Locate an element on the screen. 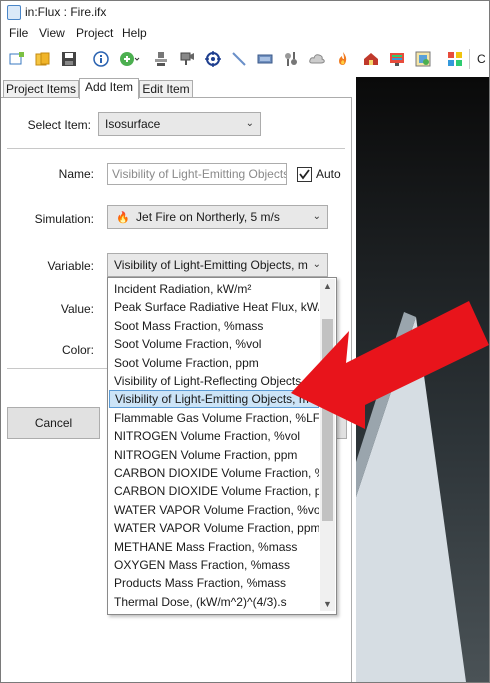 The image size is (490, 683). dropdown-option: METHANE Mass Fraction, %mass is located at coordinates (214, 547).